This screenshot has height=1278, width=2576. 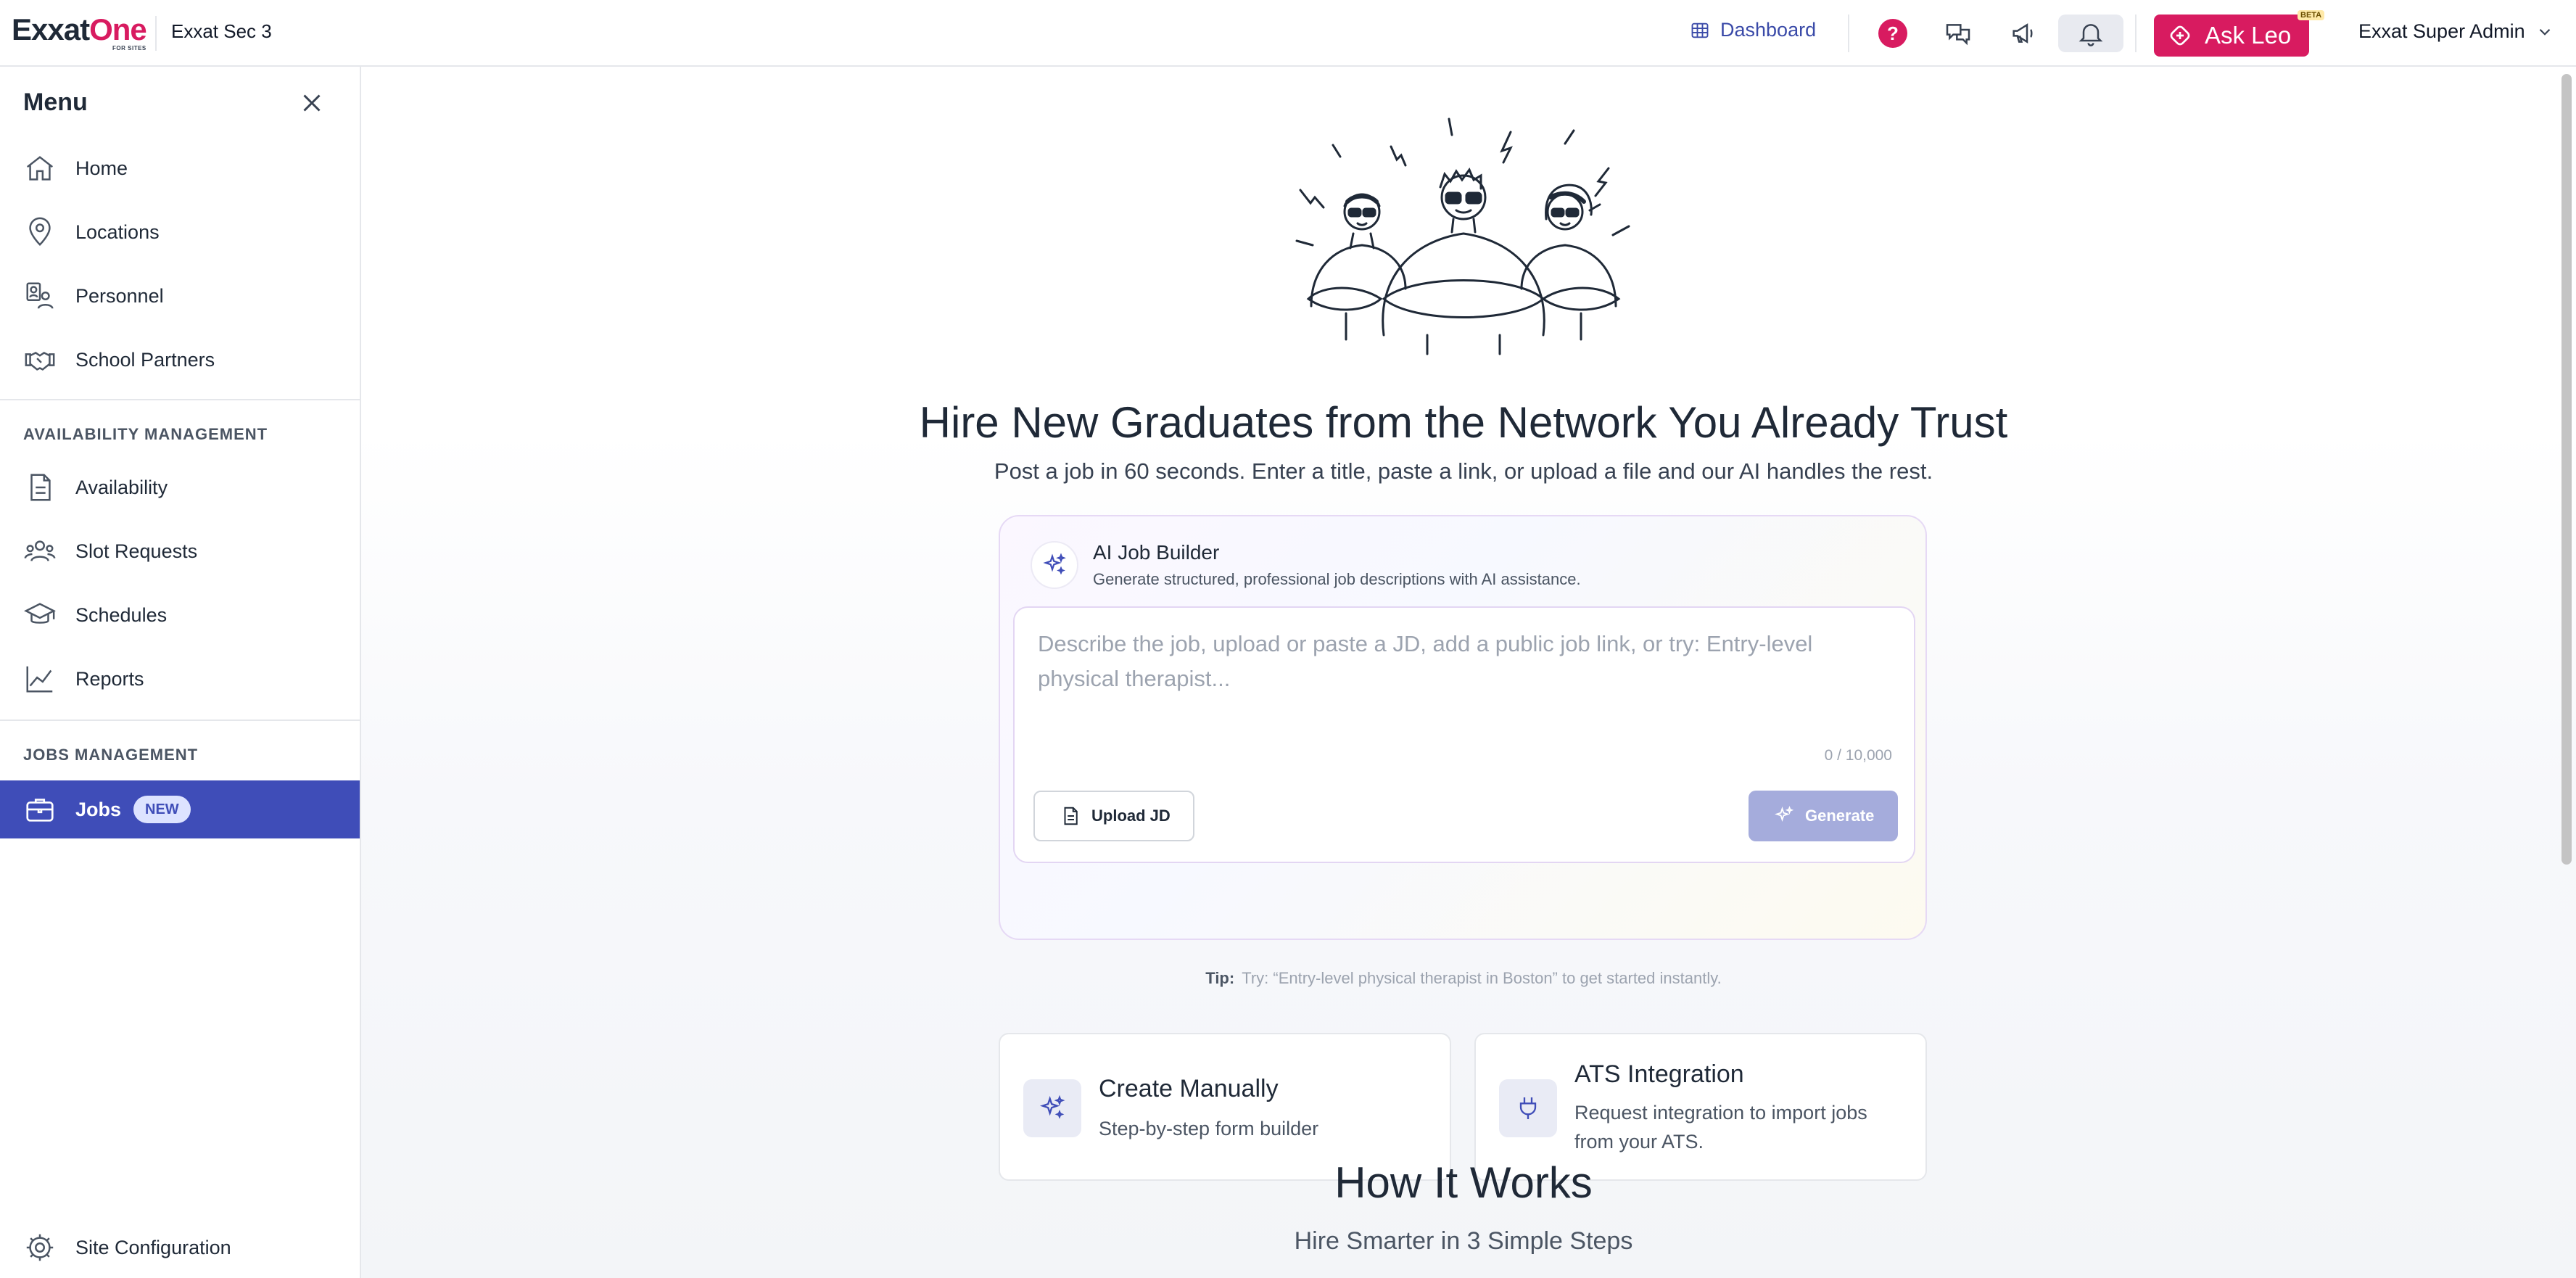 What do you see at coordinates (101, 168) in the screenshot?
I see `sidebar-item-label: Home` at bounding box center [101, 168].